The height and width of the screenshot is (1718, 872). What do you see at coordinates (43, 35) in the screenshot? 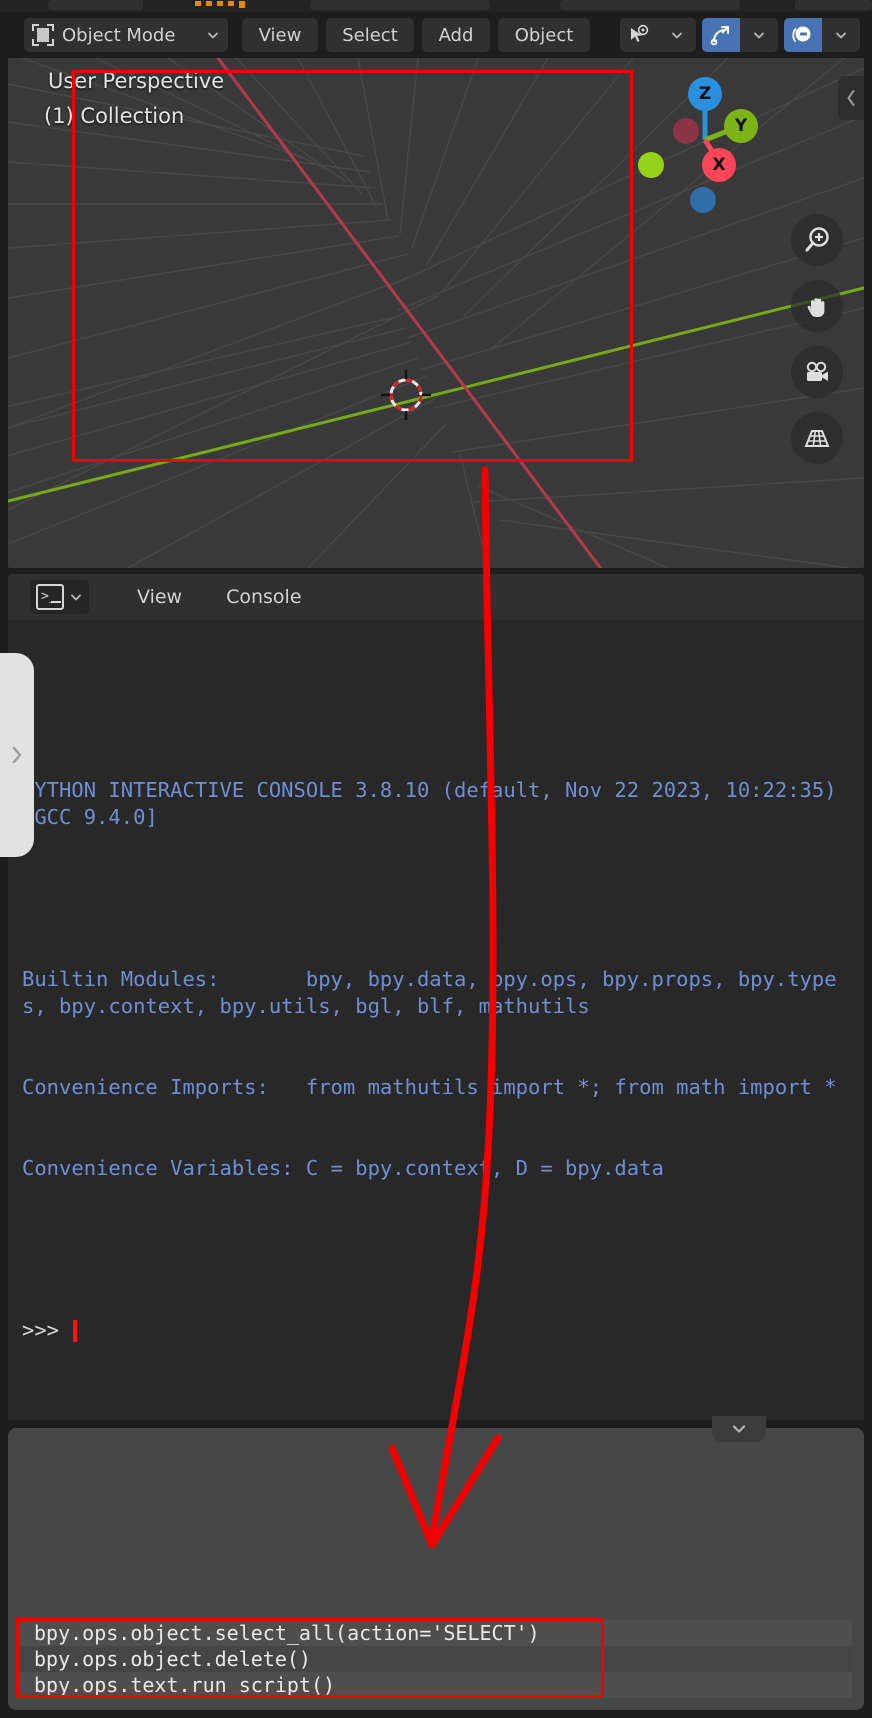
I see `object-mode-icon` at bounding box center [43, 35].